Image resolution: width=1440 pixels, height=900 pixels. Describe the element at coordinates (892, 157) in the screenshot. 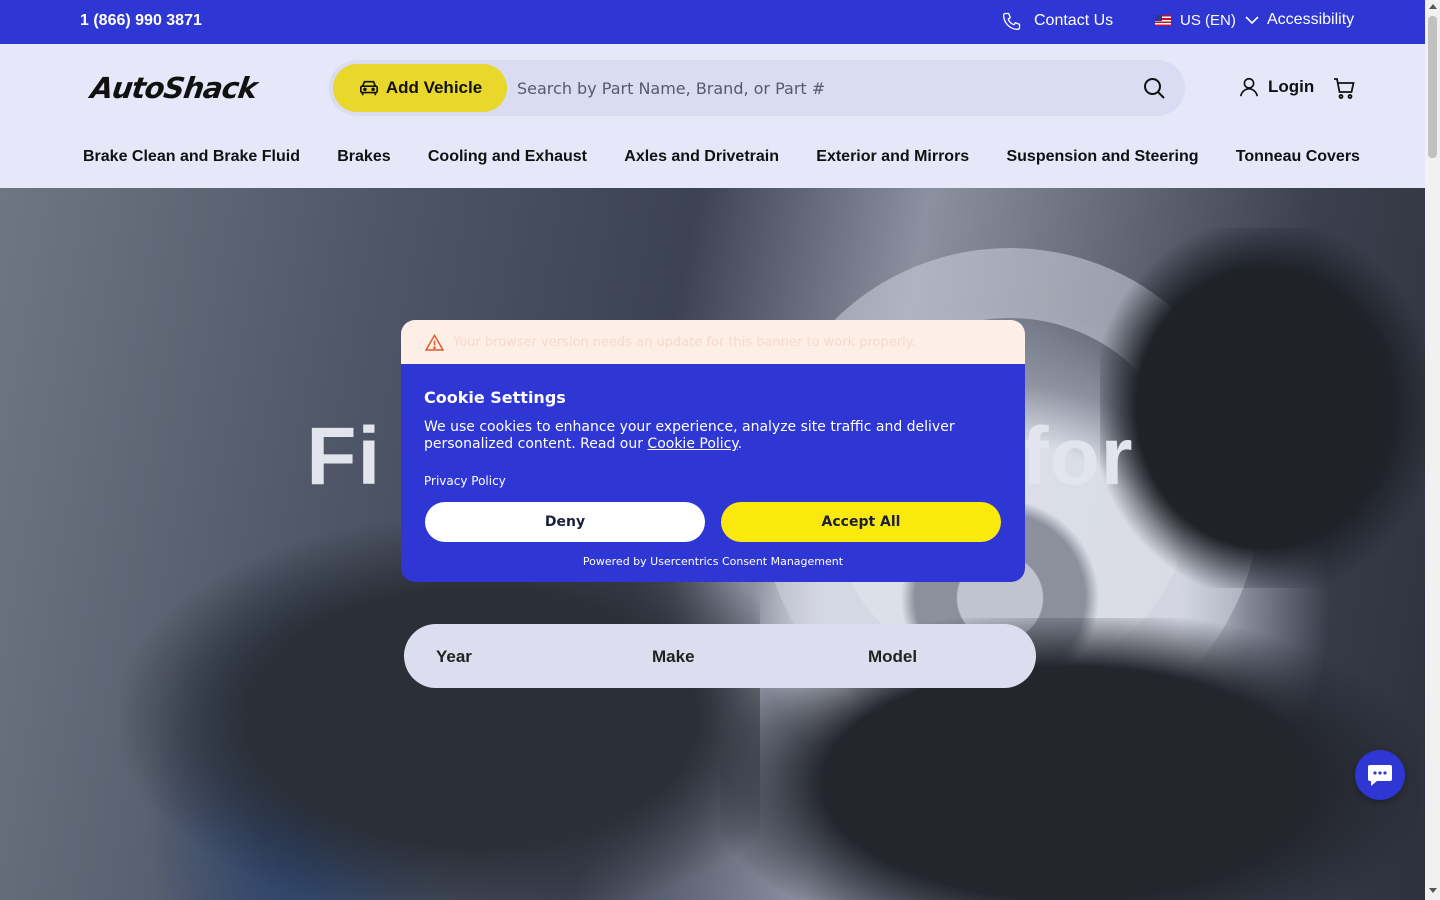

I see `nav-item-exterior-mirrors: Exterior and Mirrors` at that location.